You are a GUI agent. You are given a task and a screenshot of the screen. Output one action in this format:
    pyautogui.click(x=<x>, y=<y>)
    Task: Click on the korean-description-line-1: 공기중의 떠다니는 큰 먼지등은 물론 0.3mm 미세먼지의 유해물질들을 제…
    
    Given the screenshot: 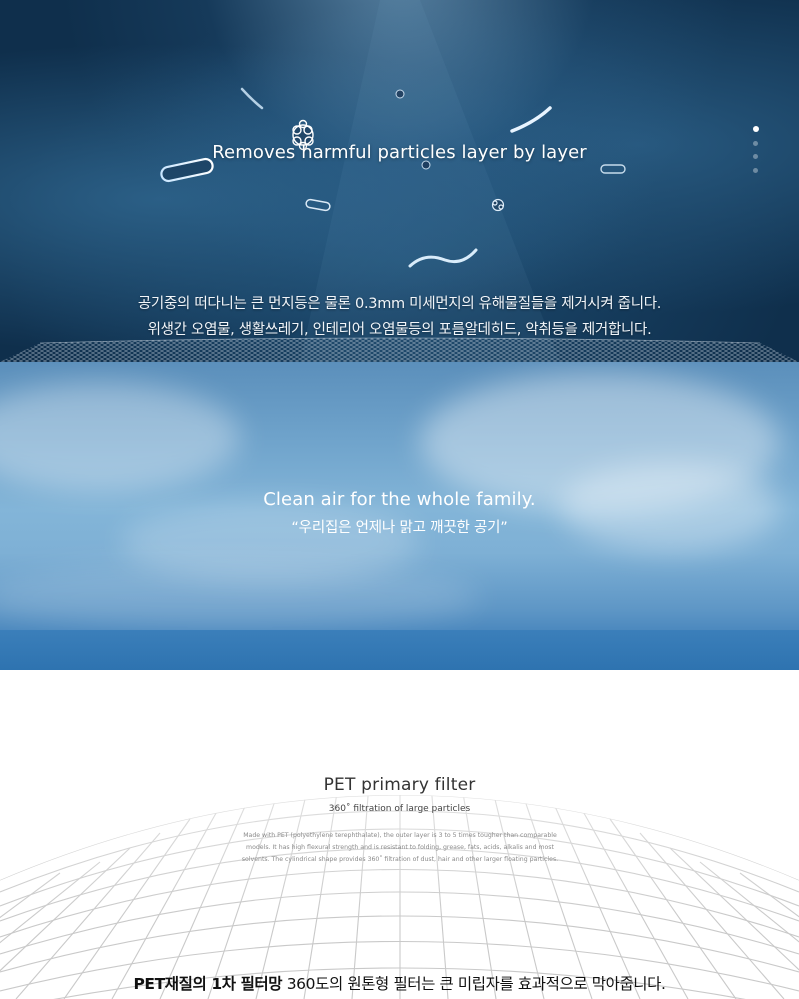 What is the action you would take?
    pyautogui.click(x=399, y=304)
    